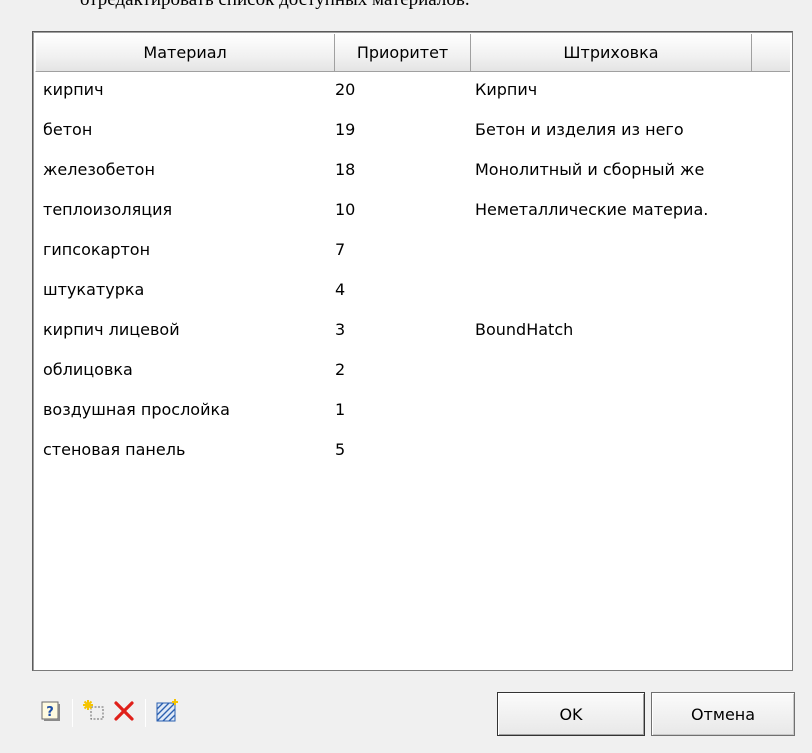 This screenshot has width=812, height=753. What do you see at coordinates (136, 409) in the screenshot?
I see `cell-material: воздушная прослойка` at bounding box center [136, 409].